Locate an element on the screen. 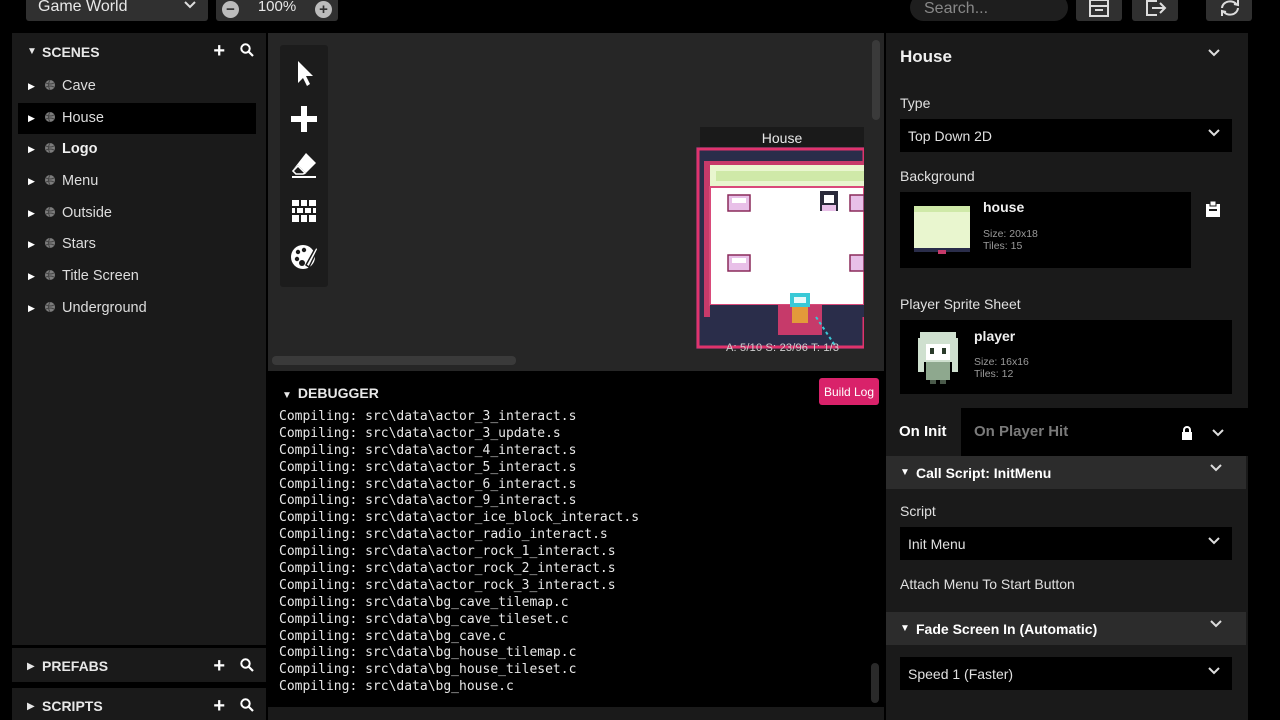 This screenshot has width=1280, height=720. sprite-size: Size: 16x16 is located at coordinates (1001, 362).